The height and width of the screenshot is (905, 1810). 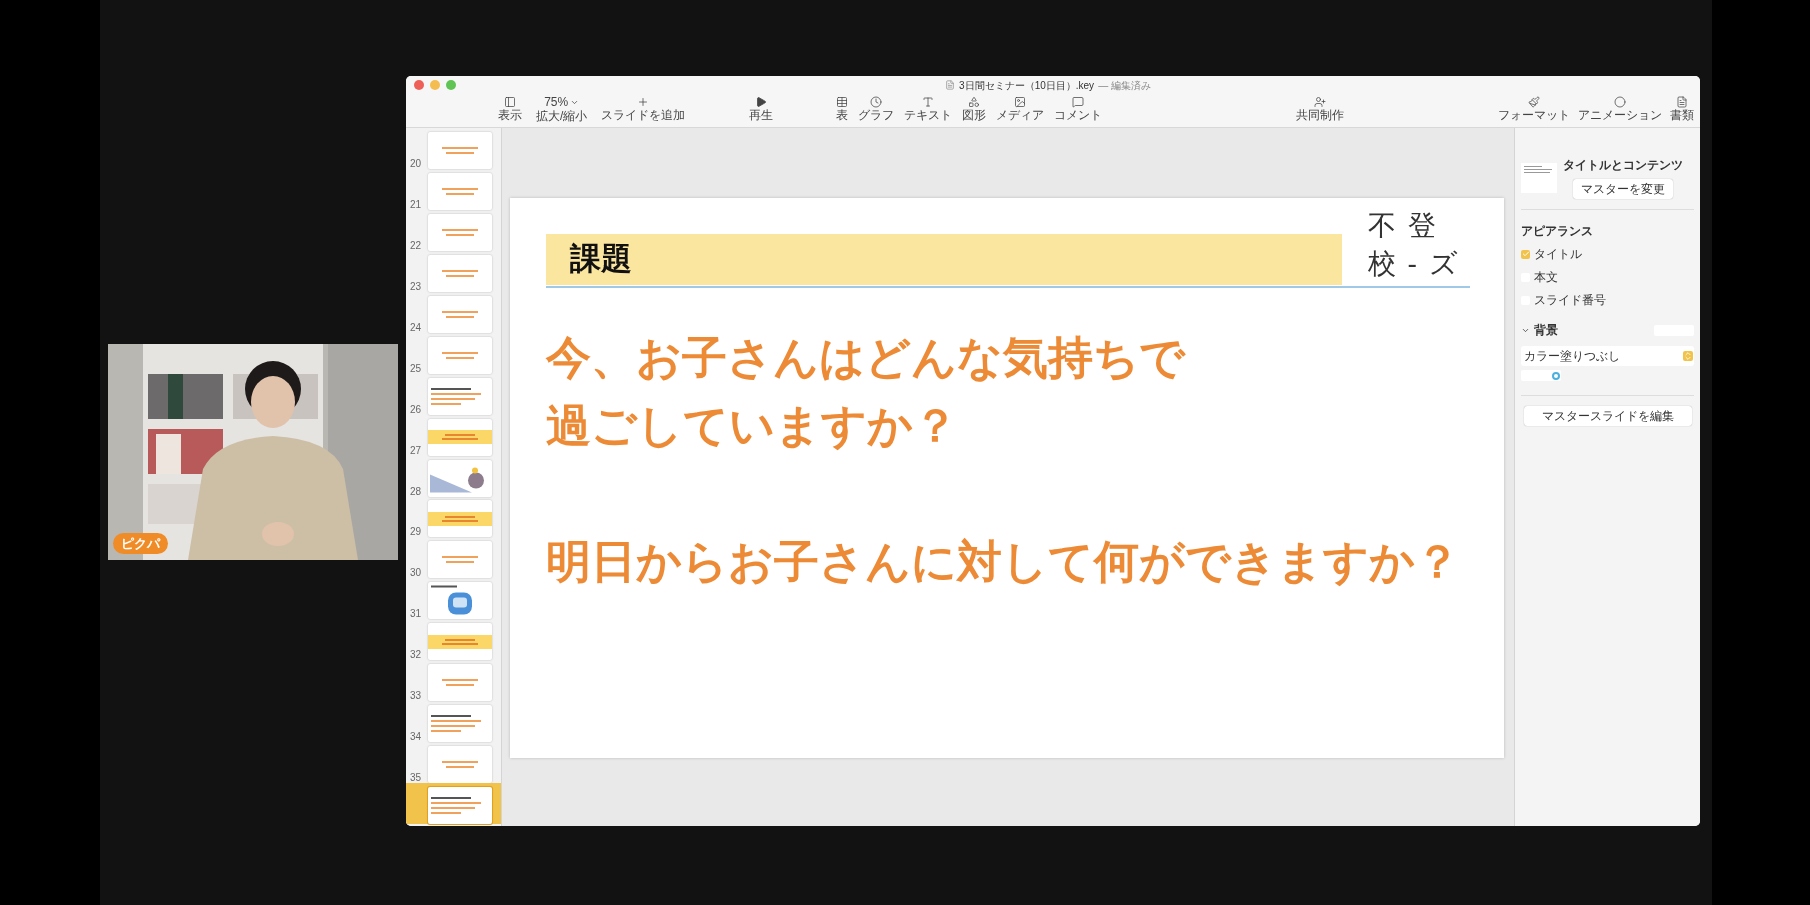 I want to click on layout-name: タイトルとコンテンツ, so click(x=1623, y=165).